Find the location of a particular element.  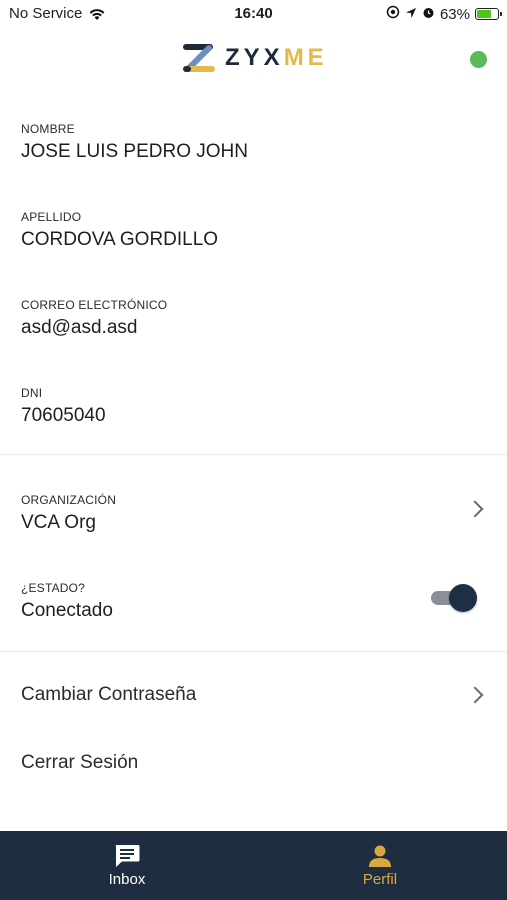

nombre-field: NOMBRE JOSE LUIS PEDRO JOHN is located at coordinates (134, 142).